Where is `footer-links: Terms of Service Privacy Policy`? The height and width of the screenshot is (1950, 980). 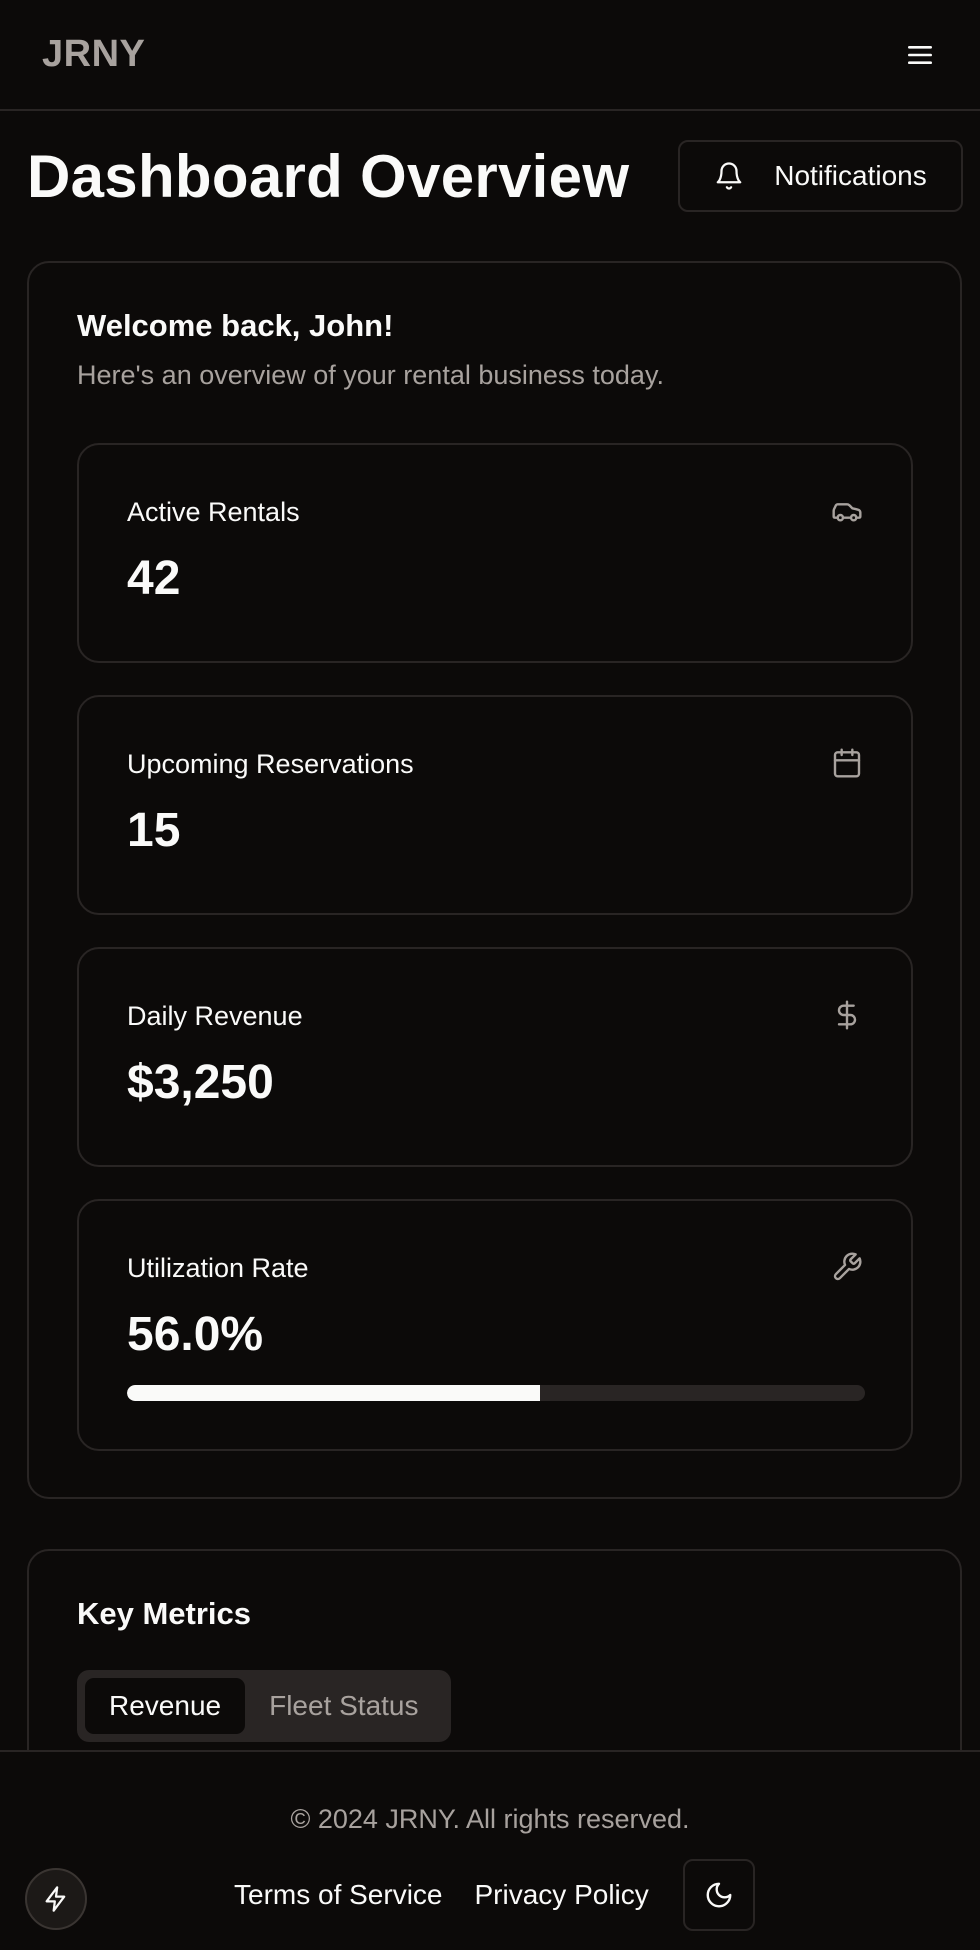
footer-links: Terms of Service Privacy Policy is located at coordinates (494, 1895).